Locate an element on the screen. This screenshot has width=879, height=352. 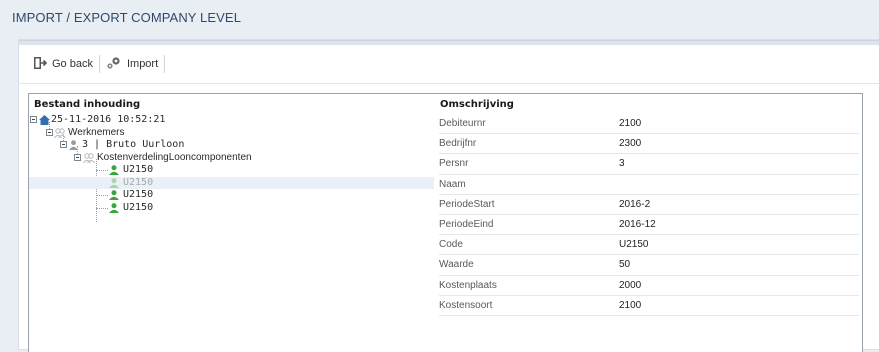
property-row: PeriodeStart 2016-2 is located at coordinates (649, 205).